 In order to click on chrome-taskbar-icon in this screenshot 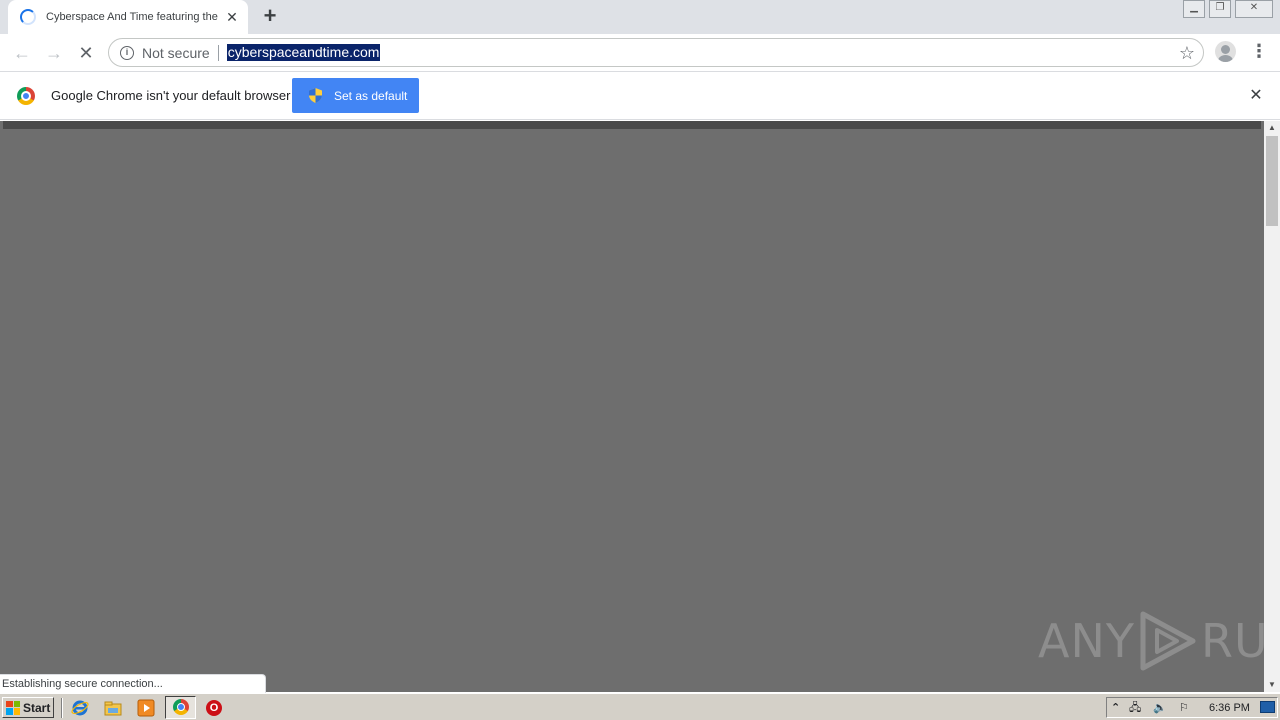, I will do `click(181, 707)`.